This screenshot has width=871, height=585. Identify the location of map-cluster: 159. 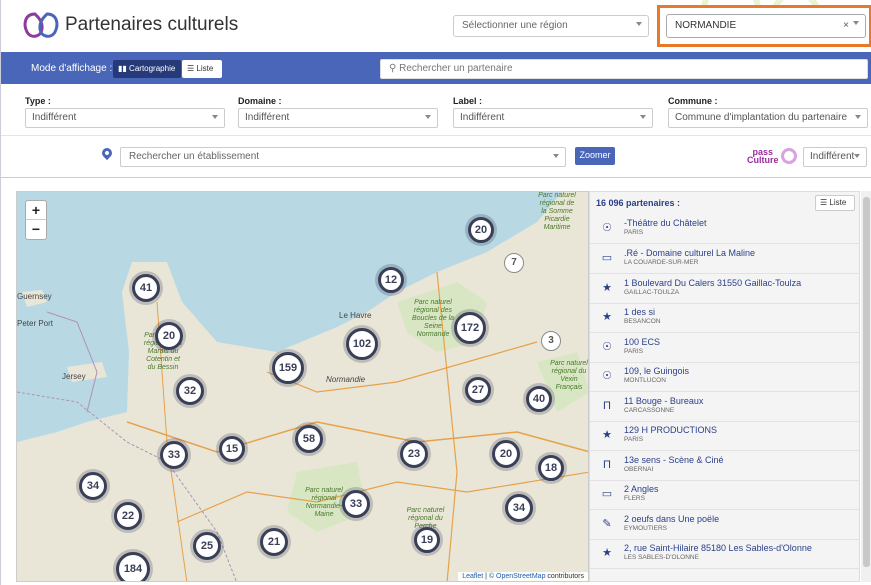
(288, 368).